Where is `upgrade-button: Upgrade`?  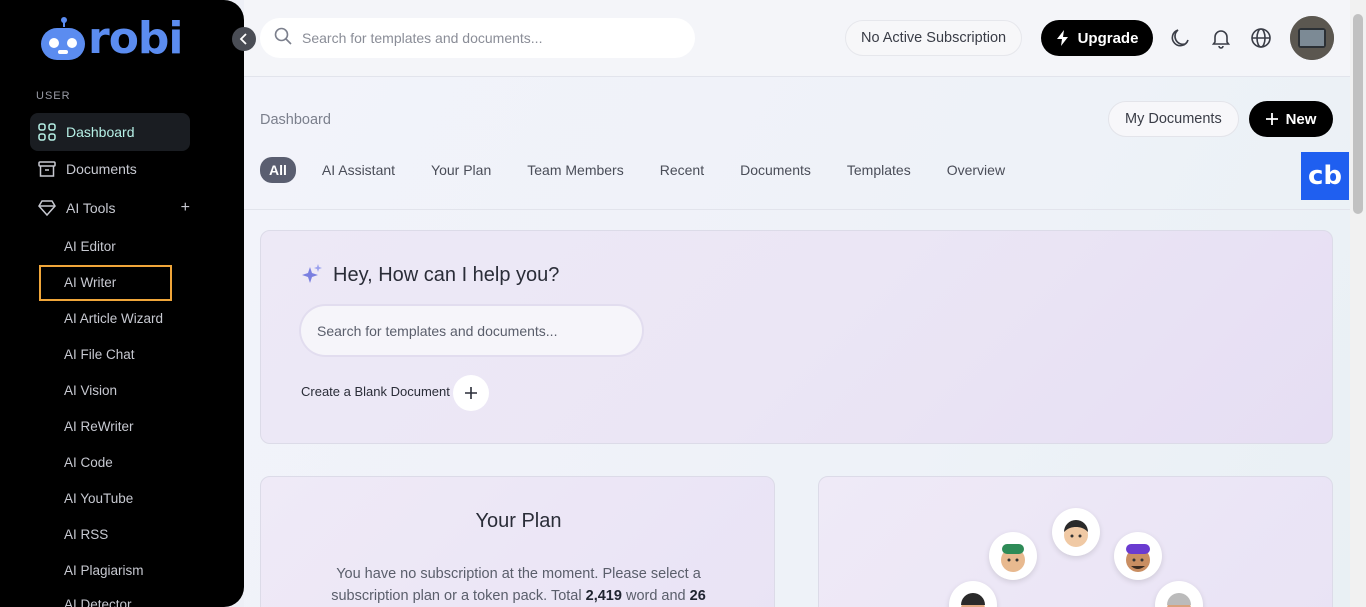 upgrade-button: Upgrade is located at coordinates (1097, 38).